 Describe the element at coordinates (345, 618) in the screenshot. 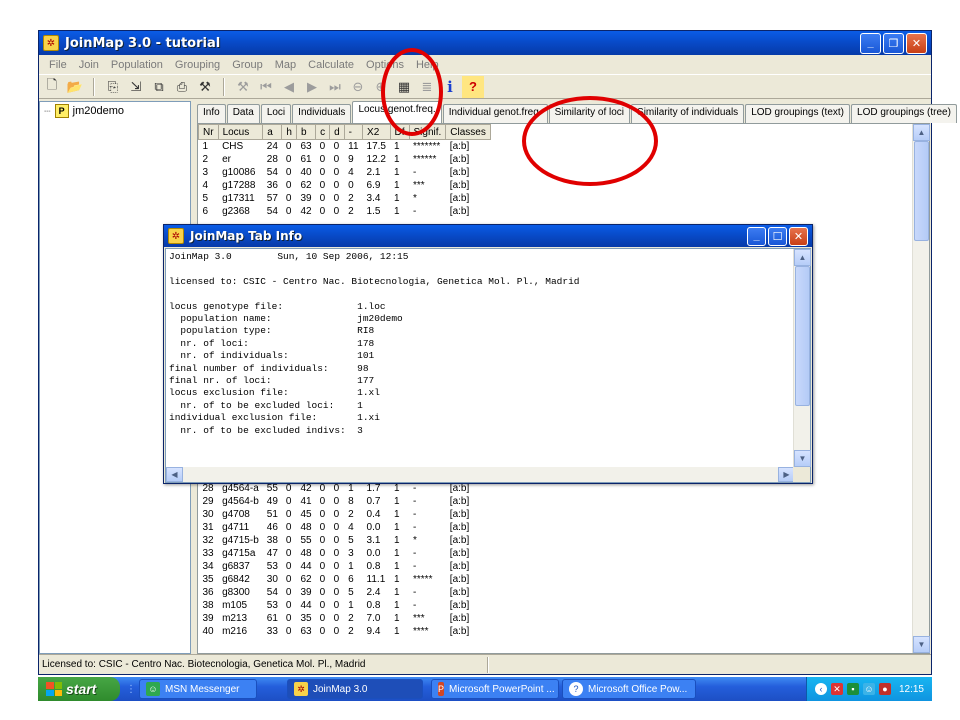

I see `table-row: 39 m213 61 0 35 0 0 2 7.0 1 *** [a:b]` at that location.